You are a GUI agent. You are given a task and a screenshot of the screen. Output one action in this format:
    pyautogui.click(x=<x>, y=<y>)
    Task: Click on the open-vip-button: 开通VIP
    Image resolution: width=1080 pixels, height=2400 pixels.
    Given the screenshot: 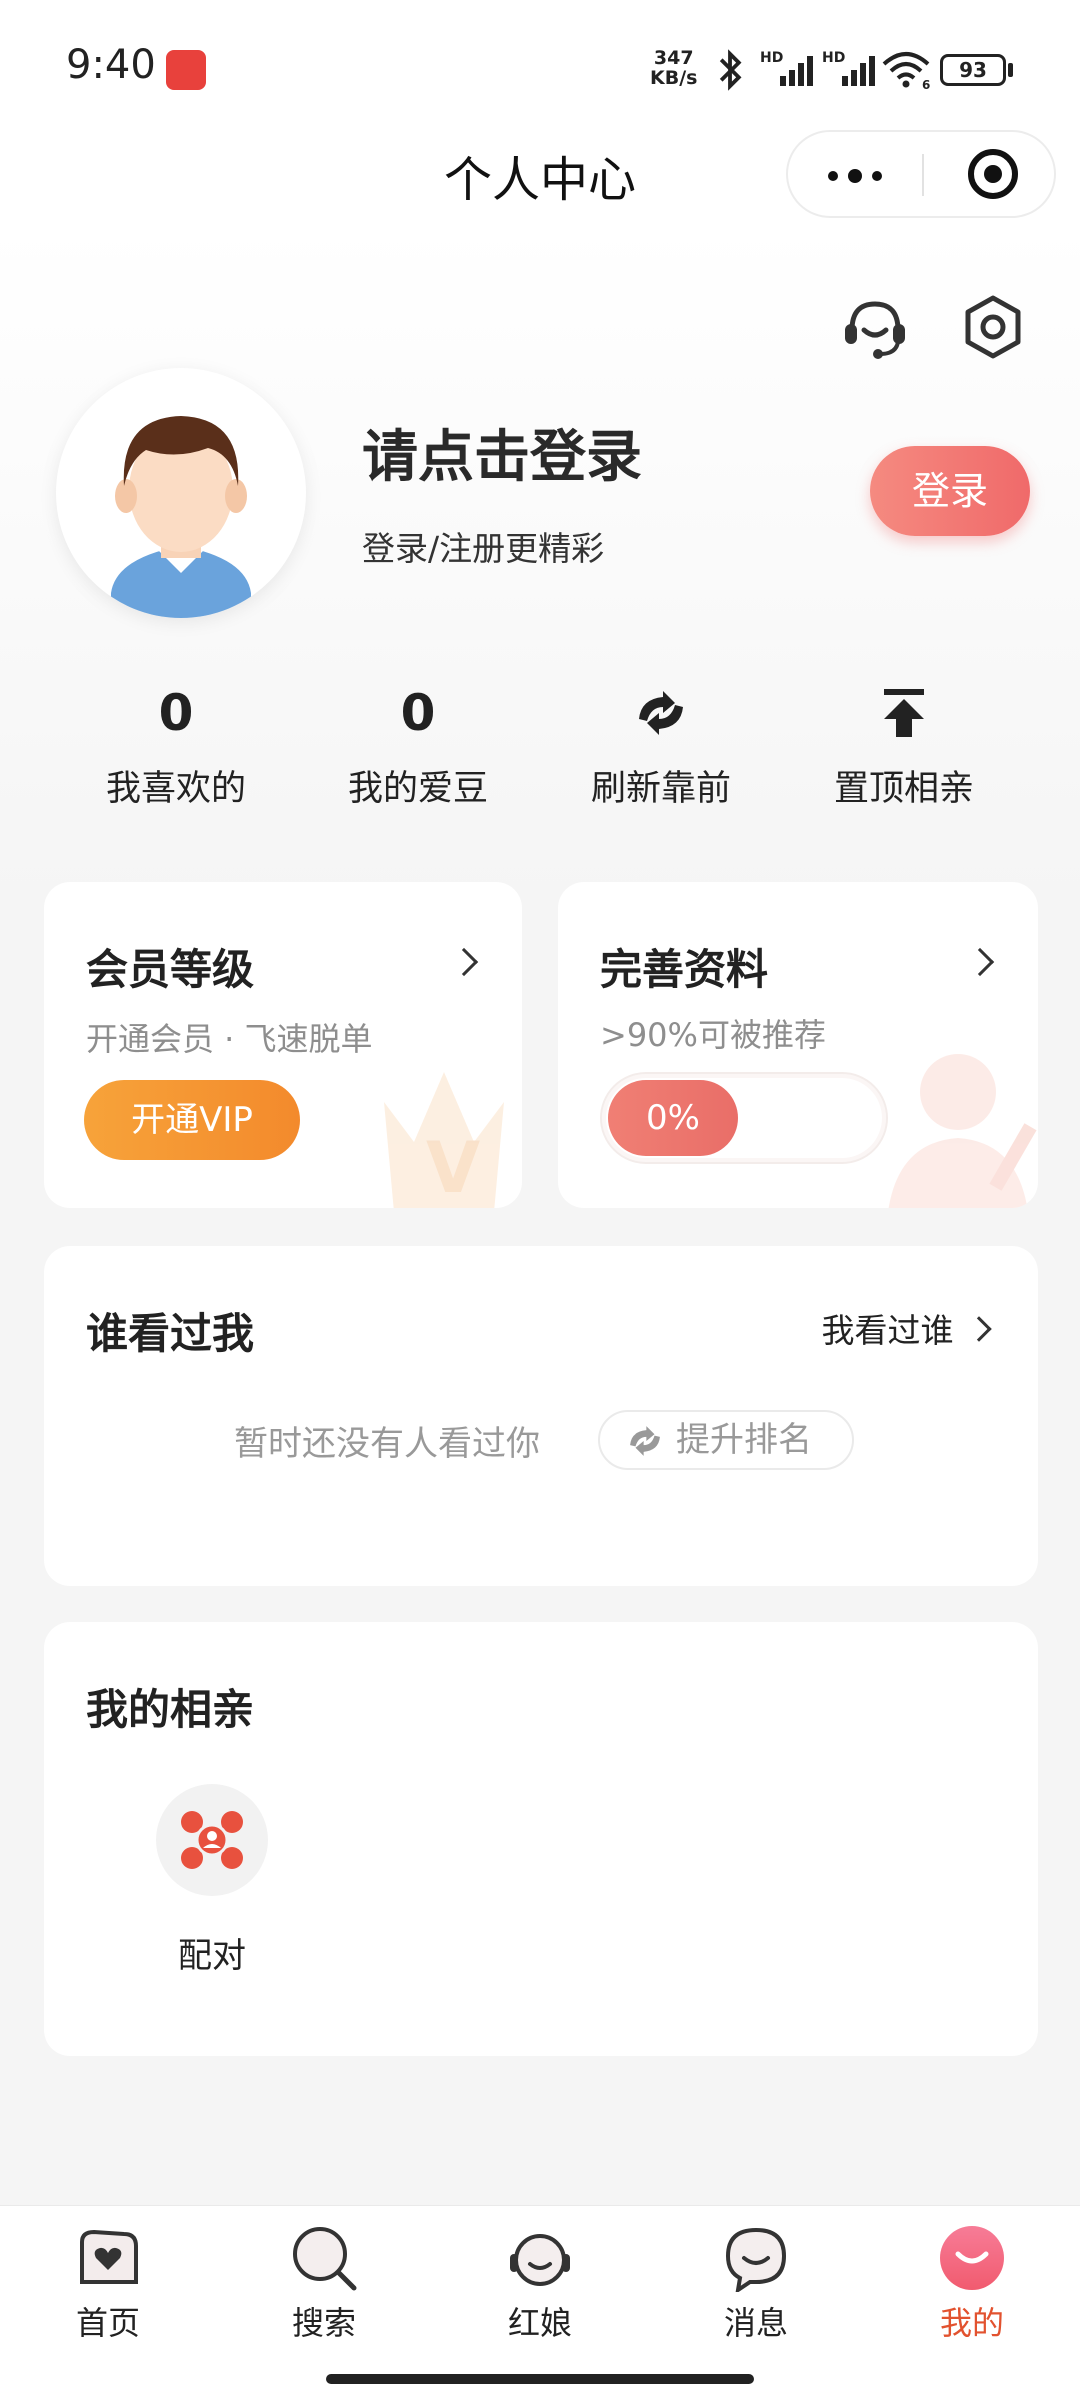 What is the action you would take?
    pyautogui.click(x=192, y=1120)
    